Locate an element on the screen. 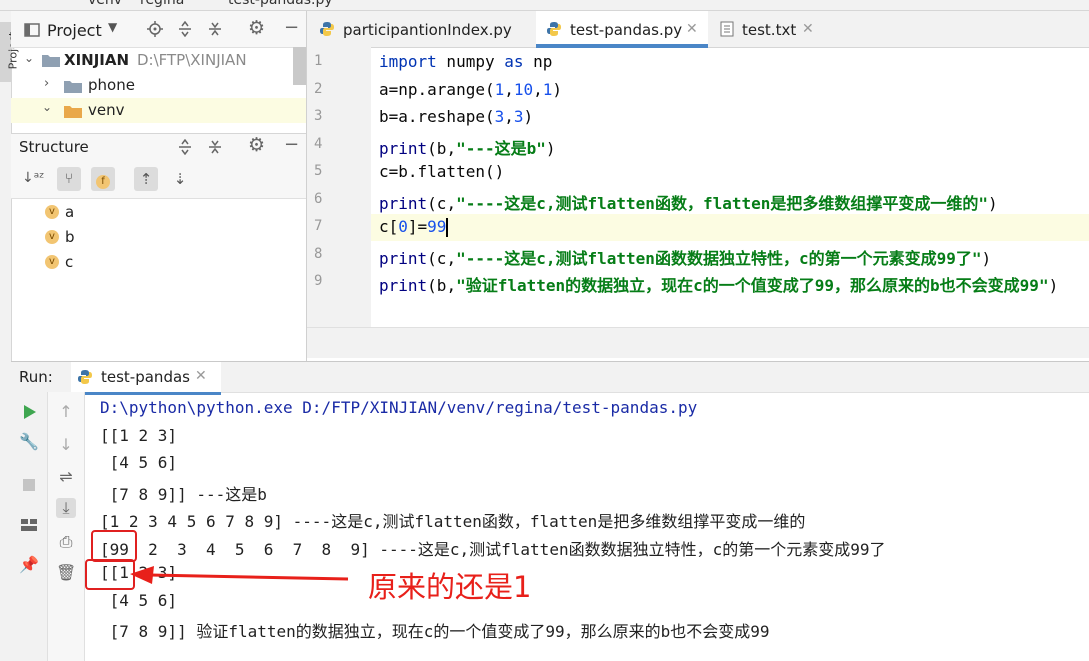 The width and height of the screenshot is (1089, 661). tab-label: test.txt is located at coordinates (769, 30).